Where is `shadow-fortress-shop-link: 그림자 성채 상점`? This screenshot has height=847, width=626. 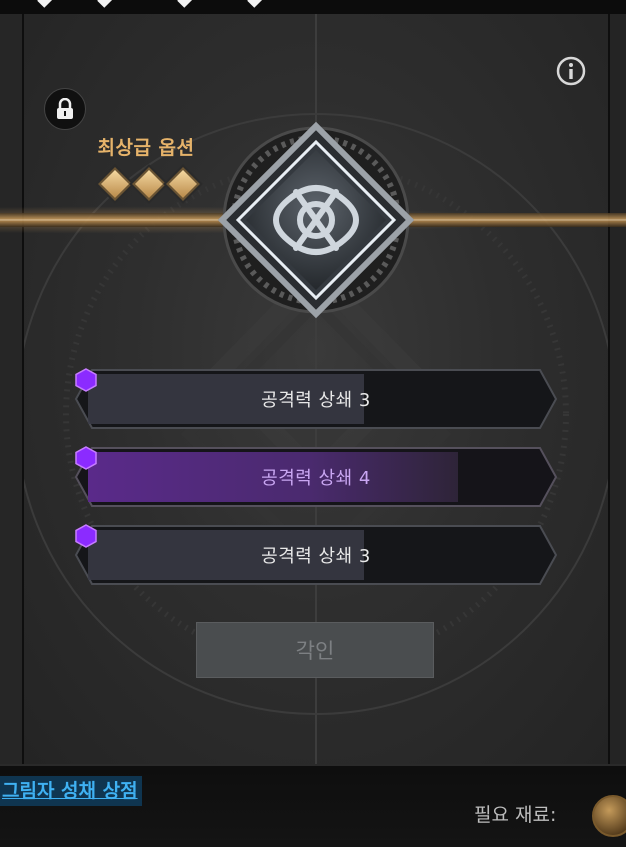 shadow-fortress-shop-link: 그림자 성채 상점 is located at coordinates (71, 791).